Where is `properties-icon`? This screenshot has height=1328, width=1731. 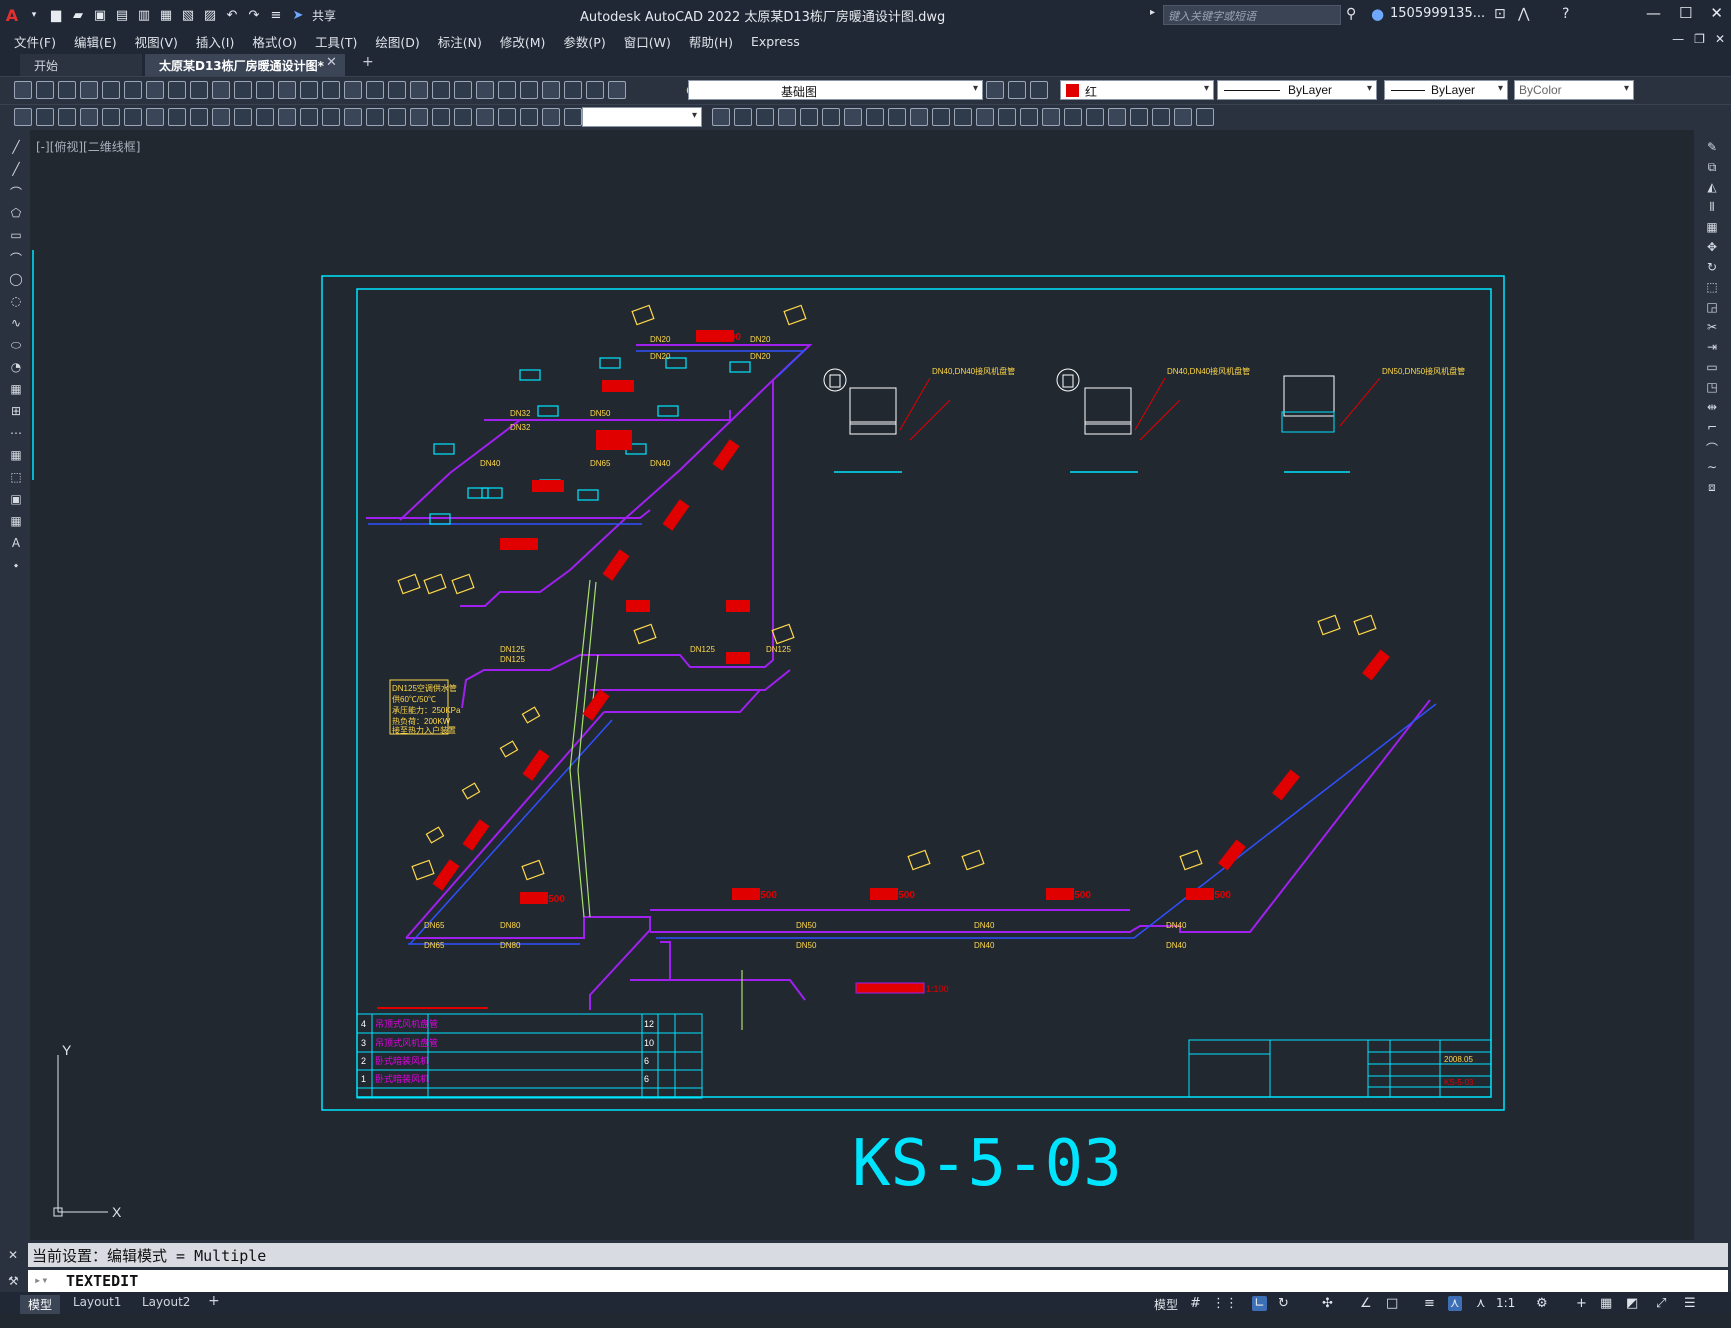 properties-icon is located at coordinates (309, 90).